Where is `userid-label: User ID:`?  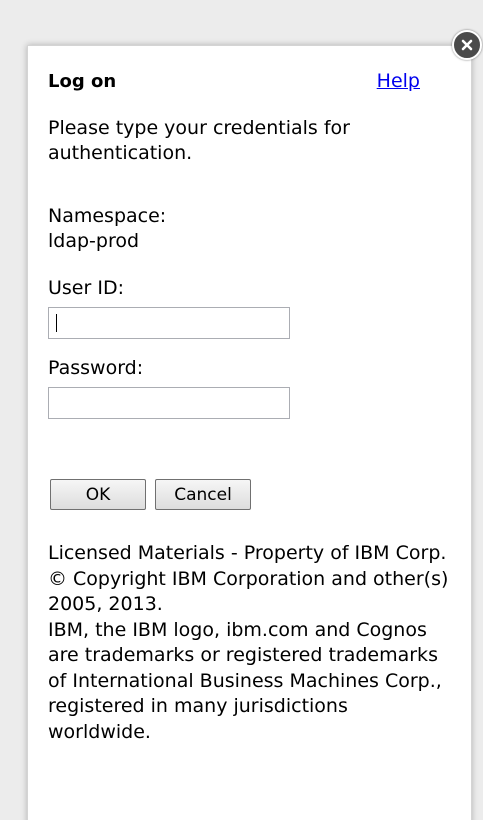
userid-label: User ID: is located at coordinates (86, 288).